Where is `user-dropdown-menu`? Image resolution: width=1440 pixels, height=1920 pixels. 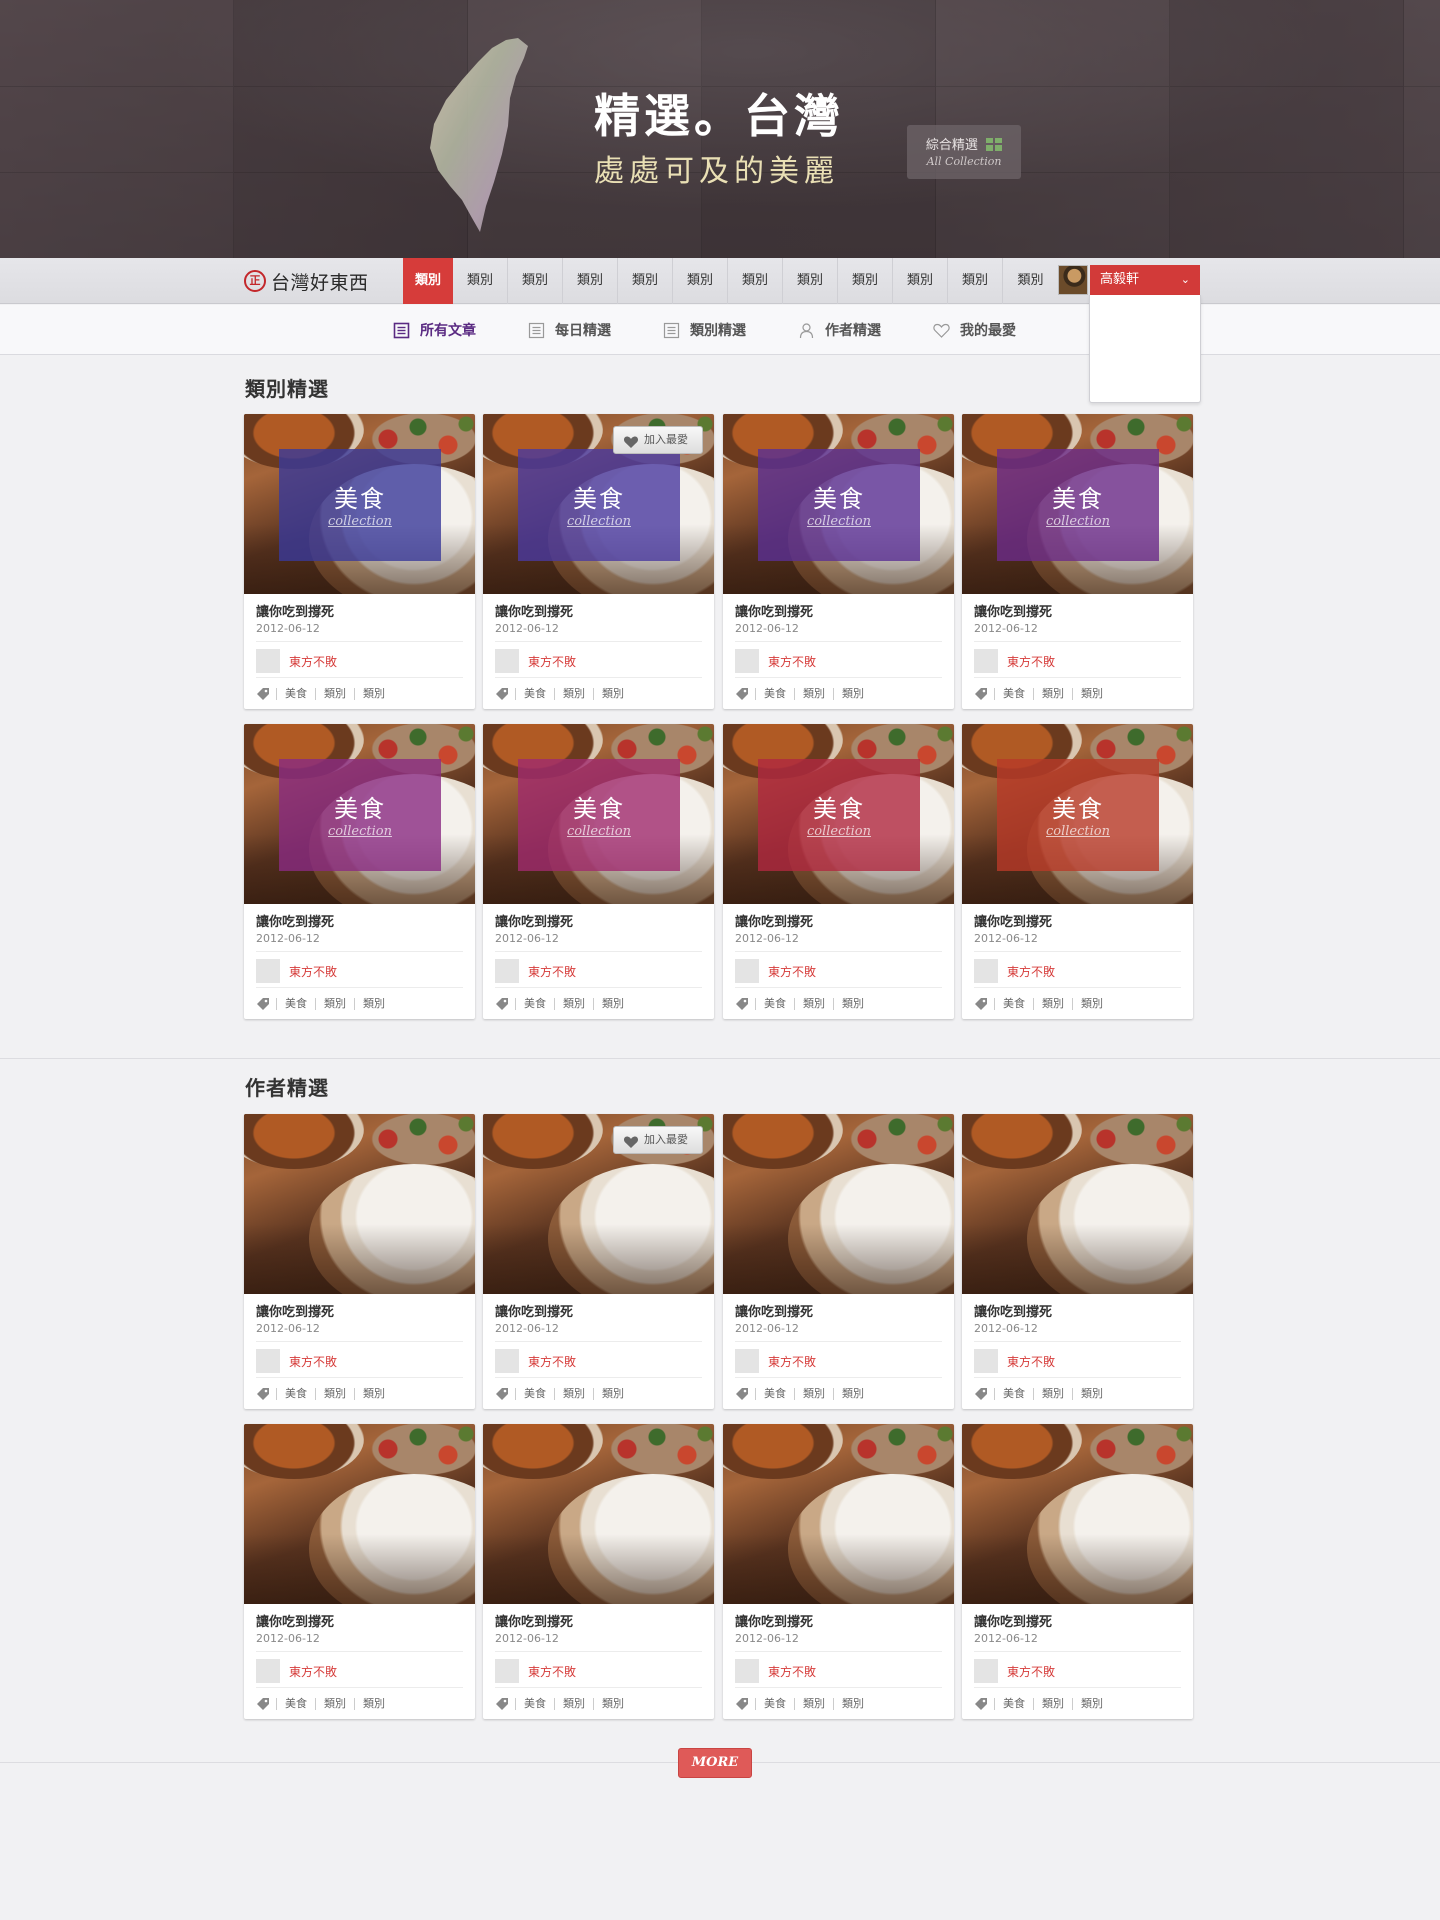 user-dropdown-menu is located at coordinates (1145, 349).